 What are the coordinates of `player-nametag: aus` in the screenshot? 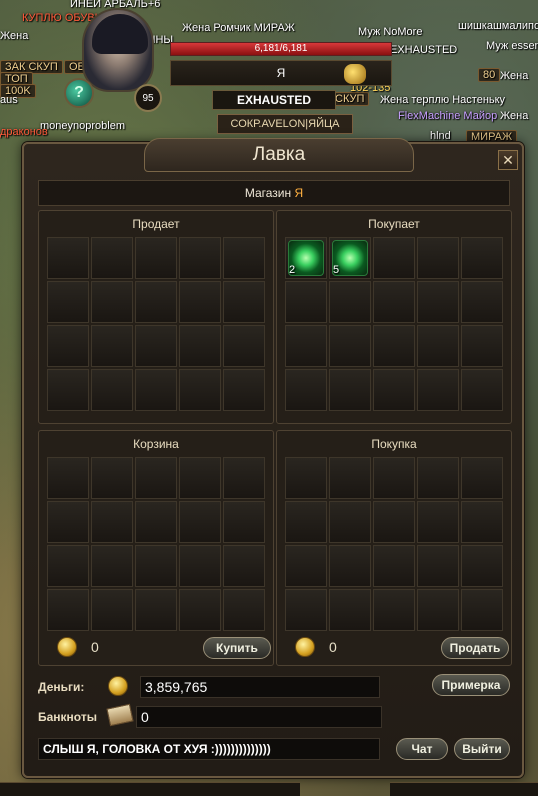 It's located at (9, 100).